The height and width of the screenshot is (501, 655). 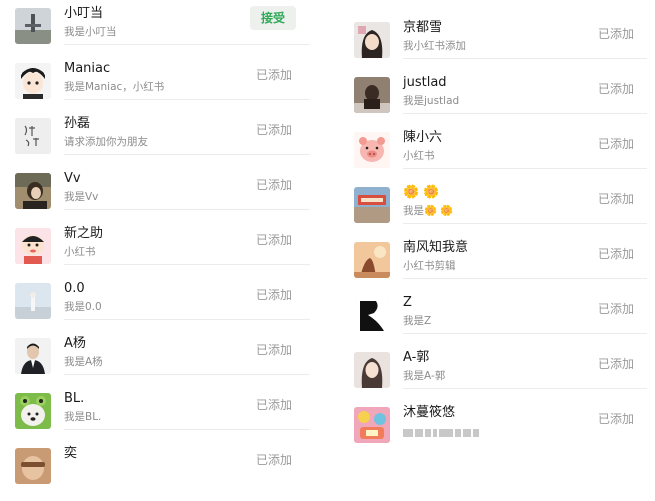 I want to click on request-message: 我小红书添加, so click(x=434, y=46).